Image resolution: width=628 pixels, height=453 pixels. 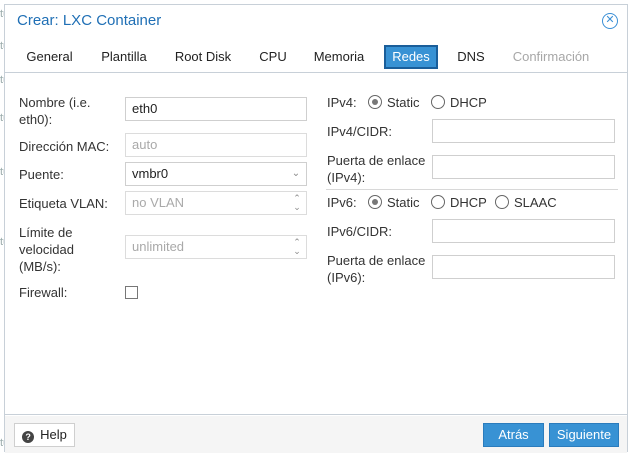 What do you see at coordinates (502, 202) in the screenshot?
I see `ipv6-slaac-radio` at bounding box center [502, 202].